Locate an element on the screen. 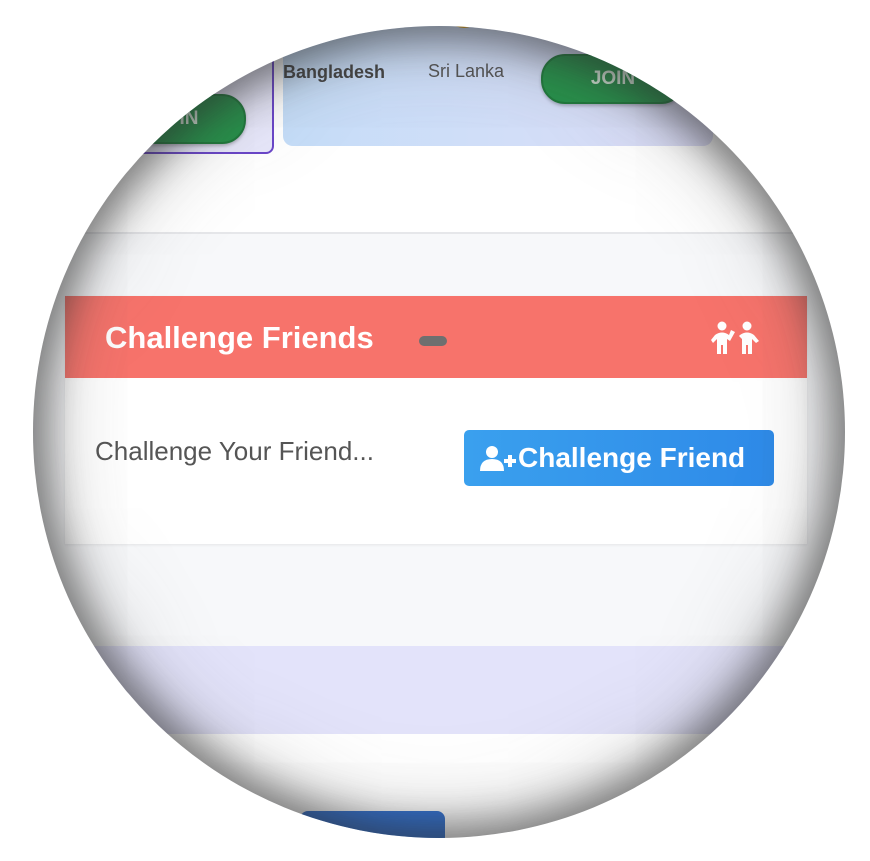 This screenshot has height=861, width=870. join-button-left: IN is located at coordinates (189, 119).